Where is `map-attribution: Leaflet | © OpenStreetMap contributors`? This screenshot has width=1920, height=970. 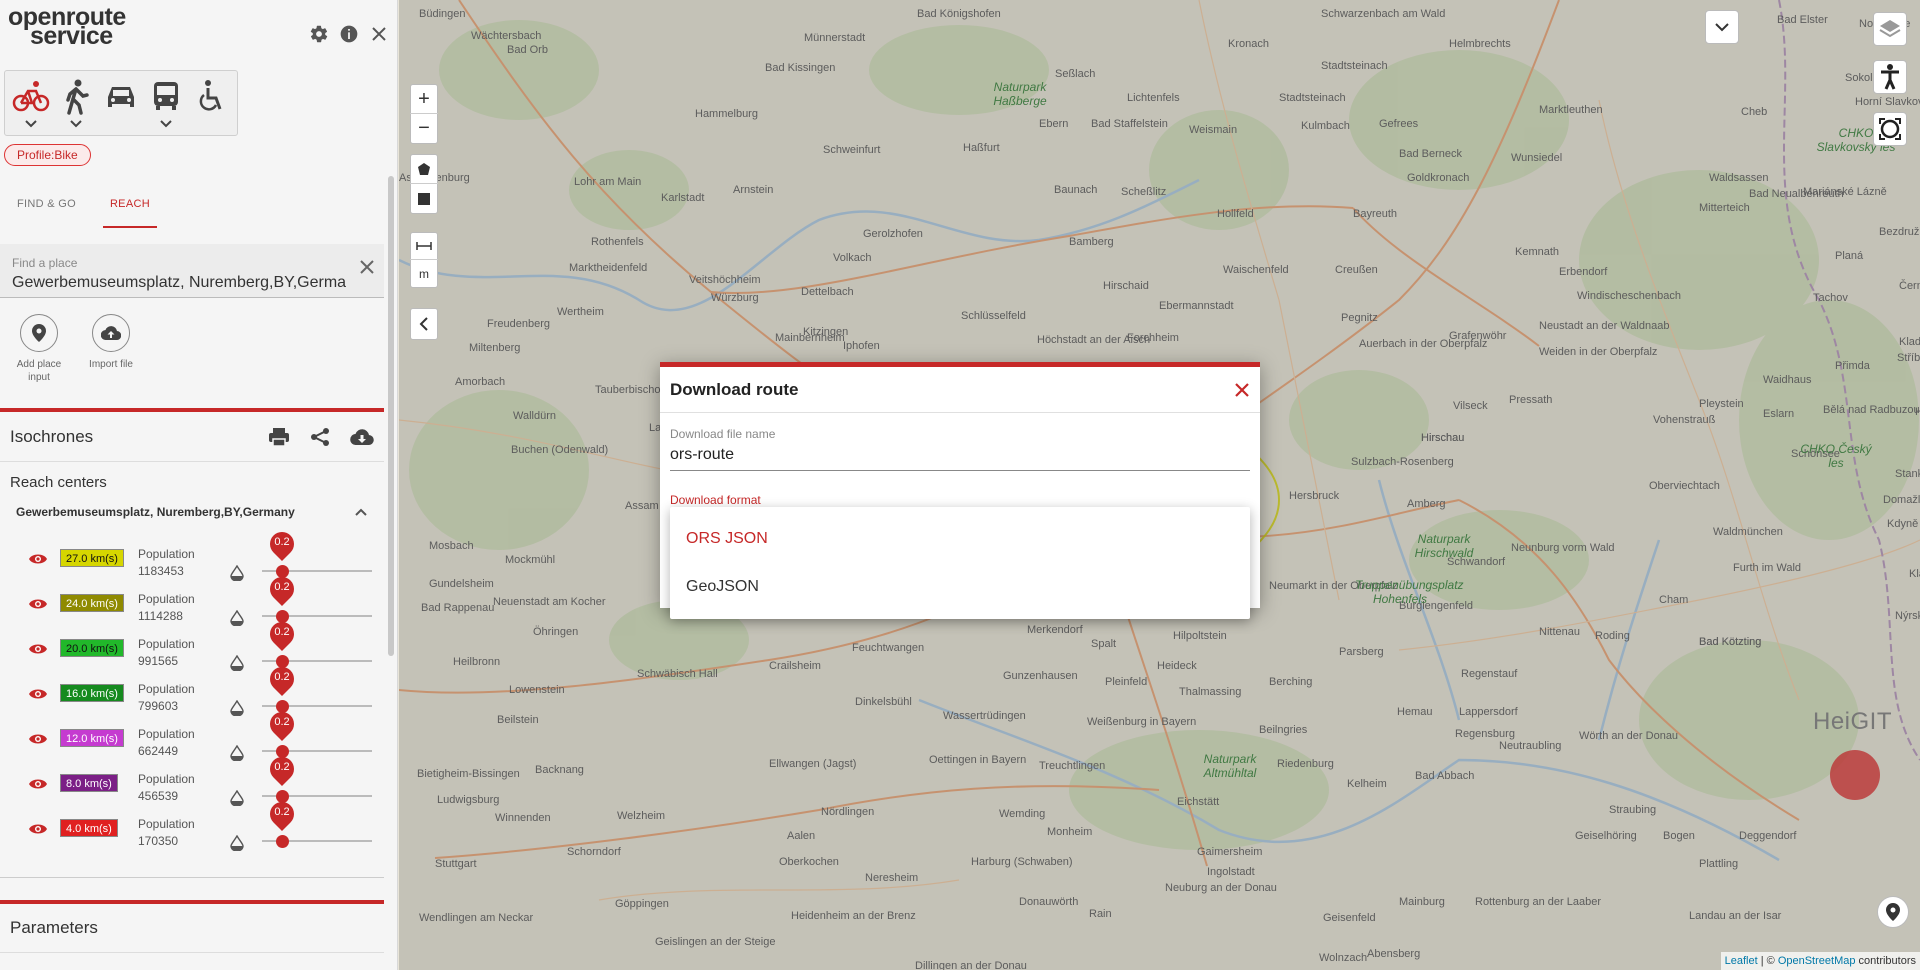
map-attribution: Leaflet | © OpenStreetMap contributors is located at coordinates (1820, 961).